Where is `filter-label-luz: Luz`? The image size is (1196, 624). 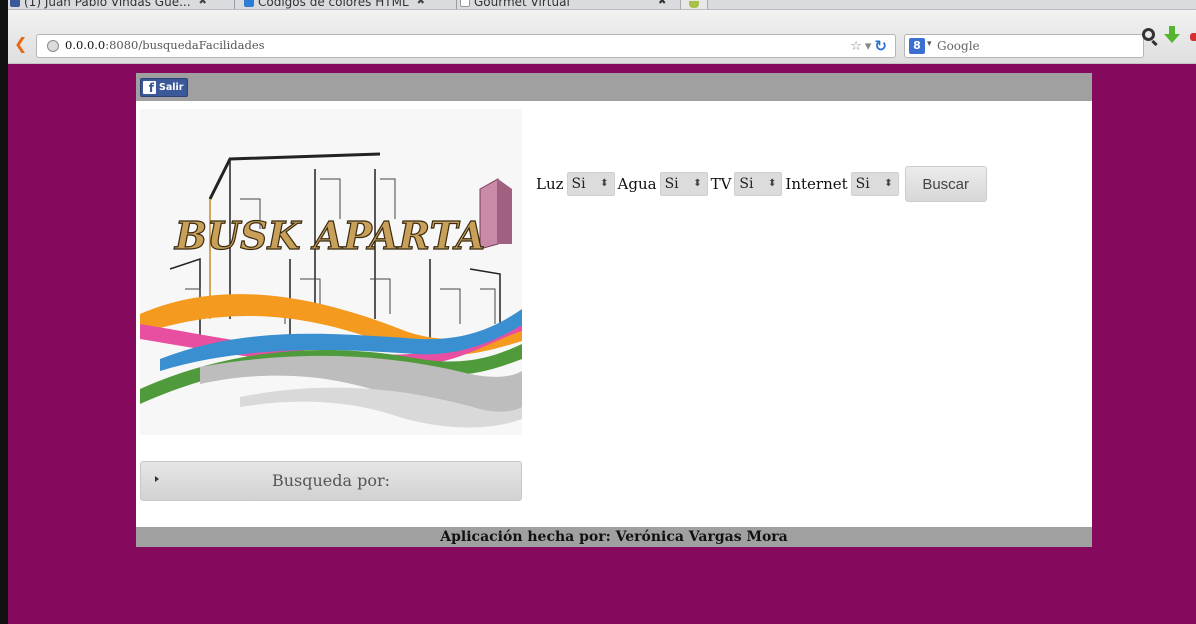
filter-label-luz: Luz is located at coordinates (550, 184).